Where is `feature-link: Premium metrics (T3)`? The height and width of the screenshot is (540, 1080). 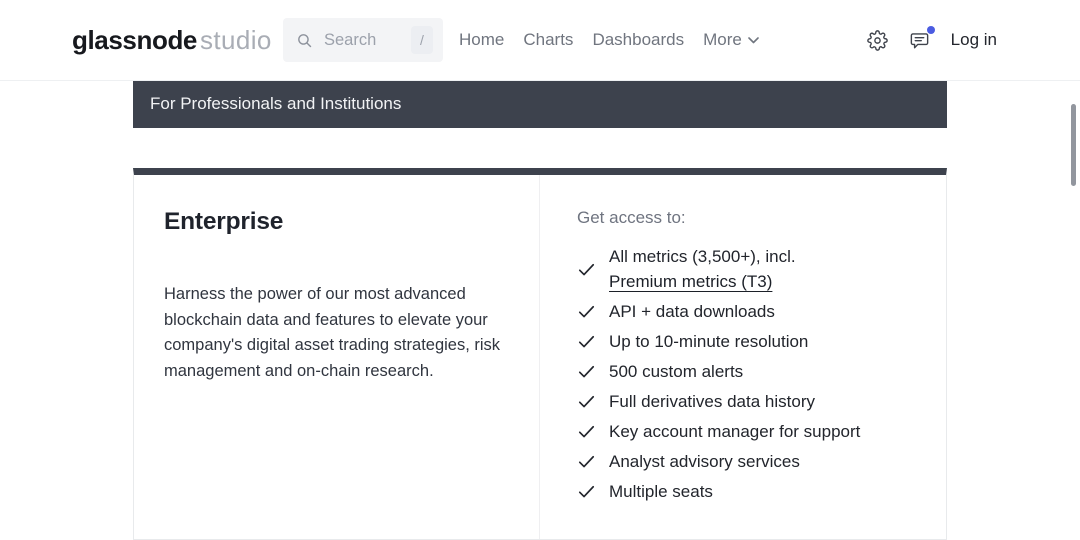 feature-link: Premium metrics (T3) is located at coordinates (702, 281).